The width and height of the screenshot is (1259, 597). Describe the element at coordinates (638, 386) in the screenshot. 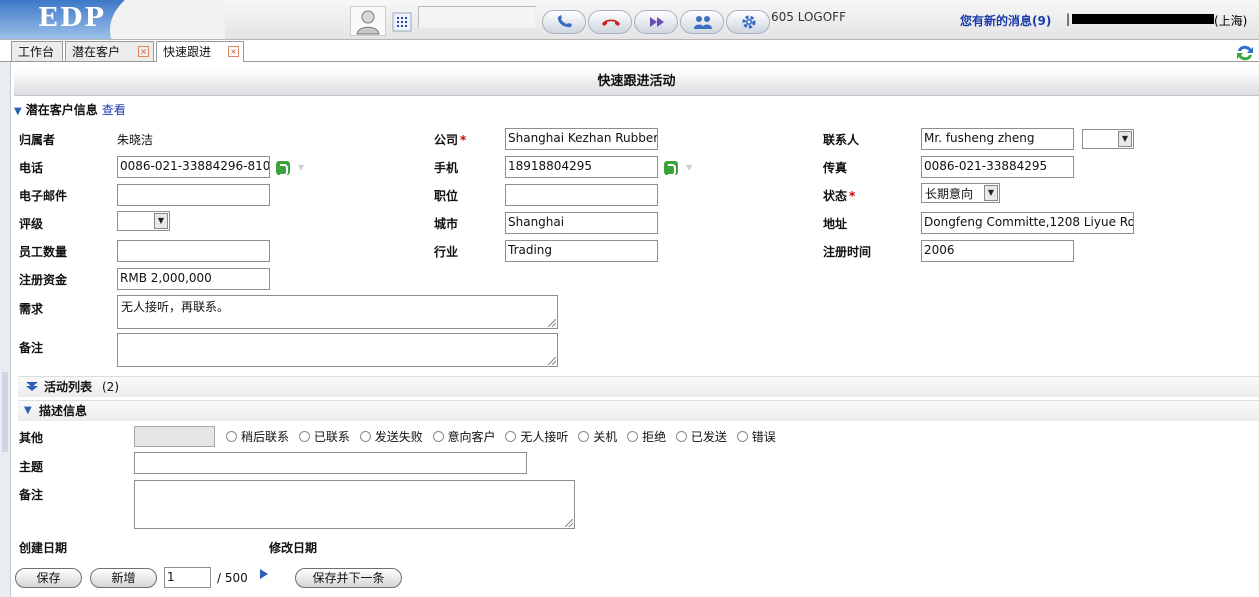

I see `activity-list-header: 活动列表 (2)` at that location.